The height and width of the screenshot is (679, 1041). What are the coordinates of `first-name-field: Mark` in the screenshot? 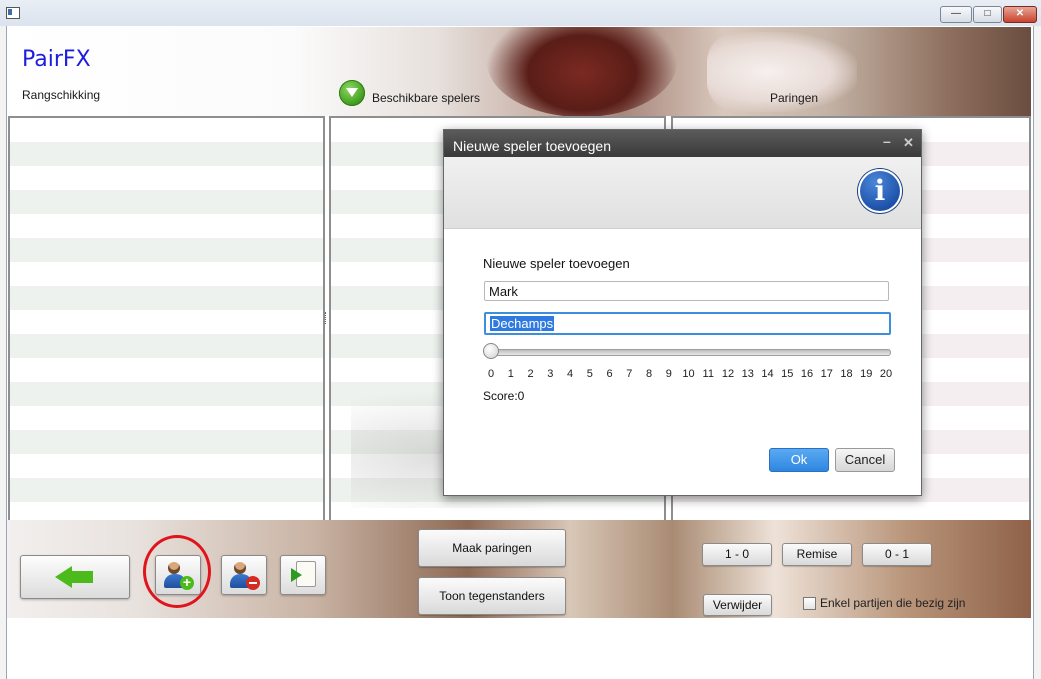 It's located at (686, 291).